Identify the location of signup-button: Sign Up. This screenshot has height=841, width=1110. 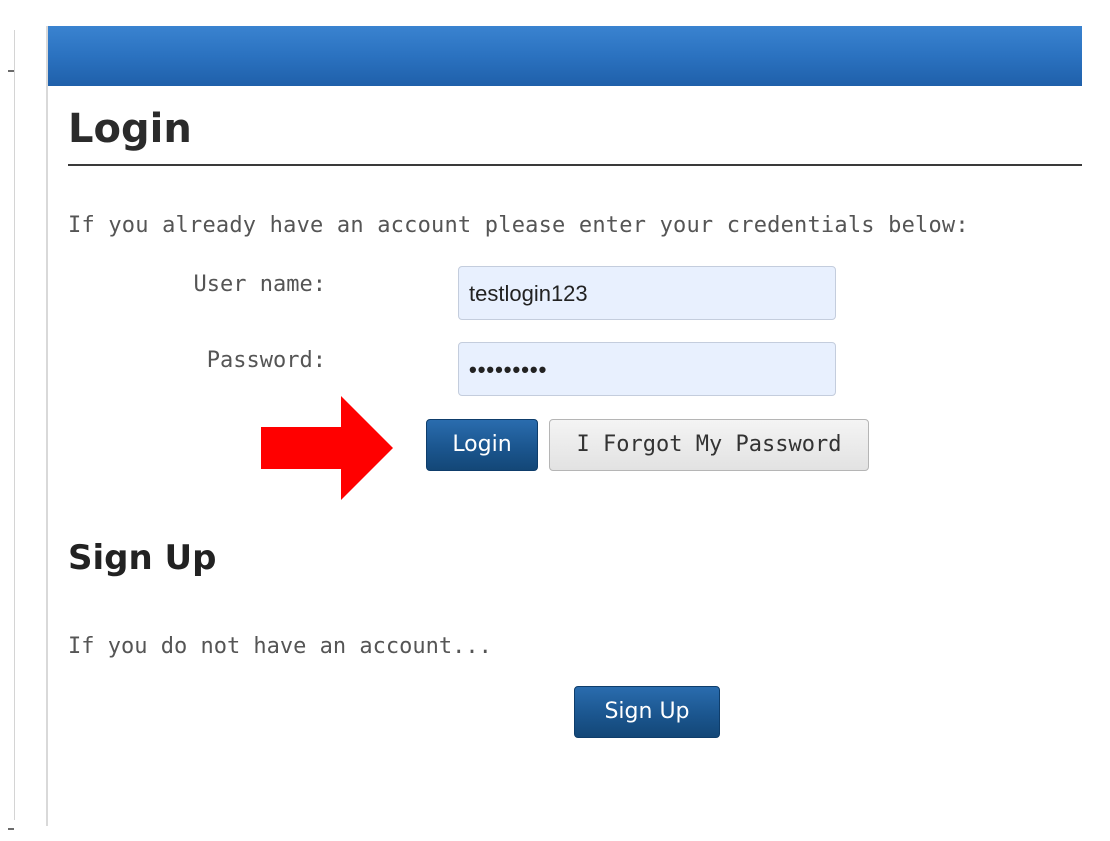
(647, 712).